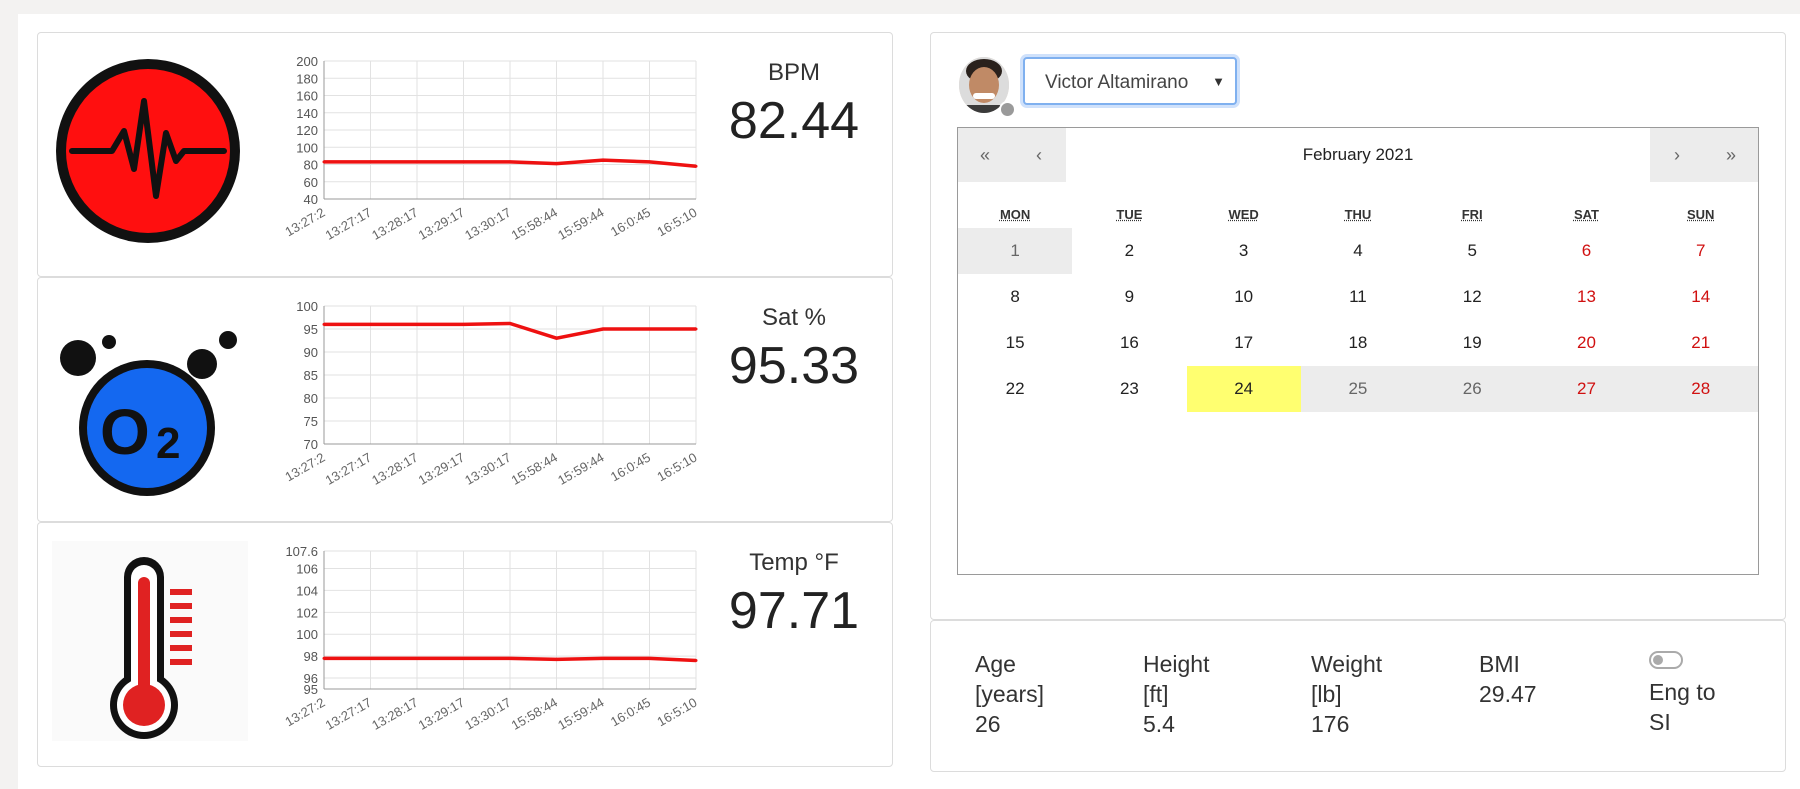 This screenshot has width=1800, height=789. Describe the element at coordinates (311, 656) in the screenshot. I see `chart-y-tick-label: 98` at that location.